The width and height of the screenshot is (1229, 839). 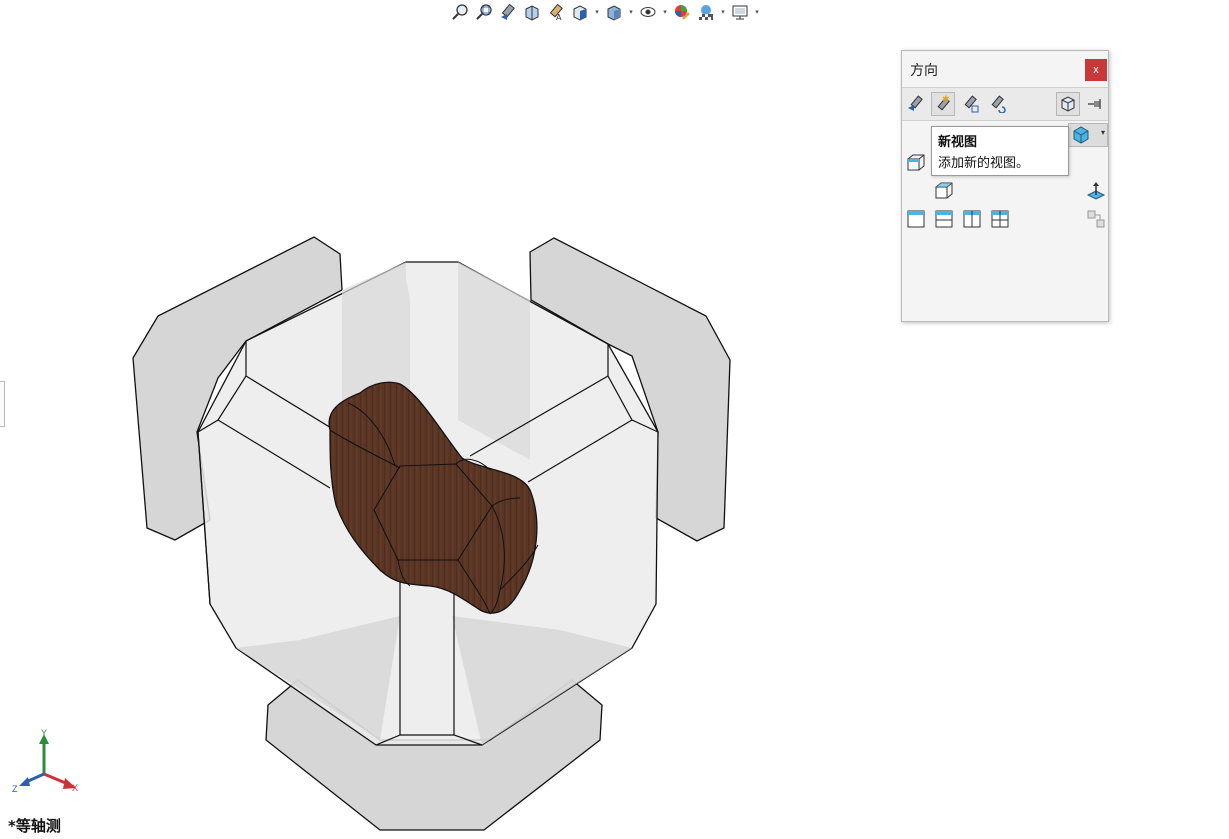 I want to click on view-orientation-dropdown: ▾, so click(x=597, y=12).